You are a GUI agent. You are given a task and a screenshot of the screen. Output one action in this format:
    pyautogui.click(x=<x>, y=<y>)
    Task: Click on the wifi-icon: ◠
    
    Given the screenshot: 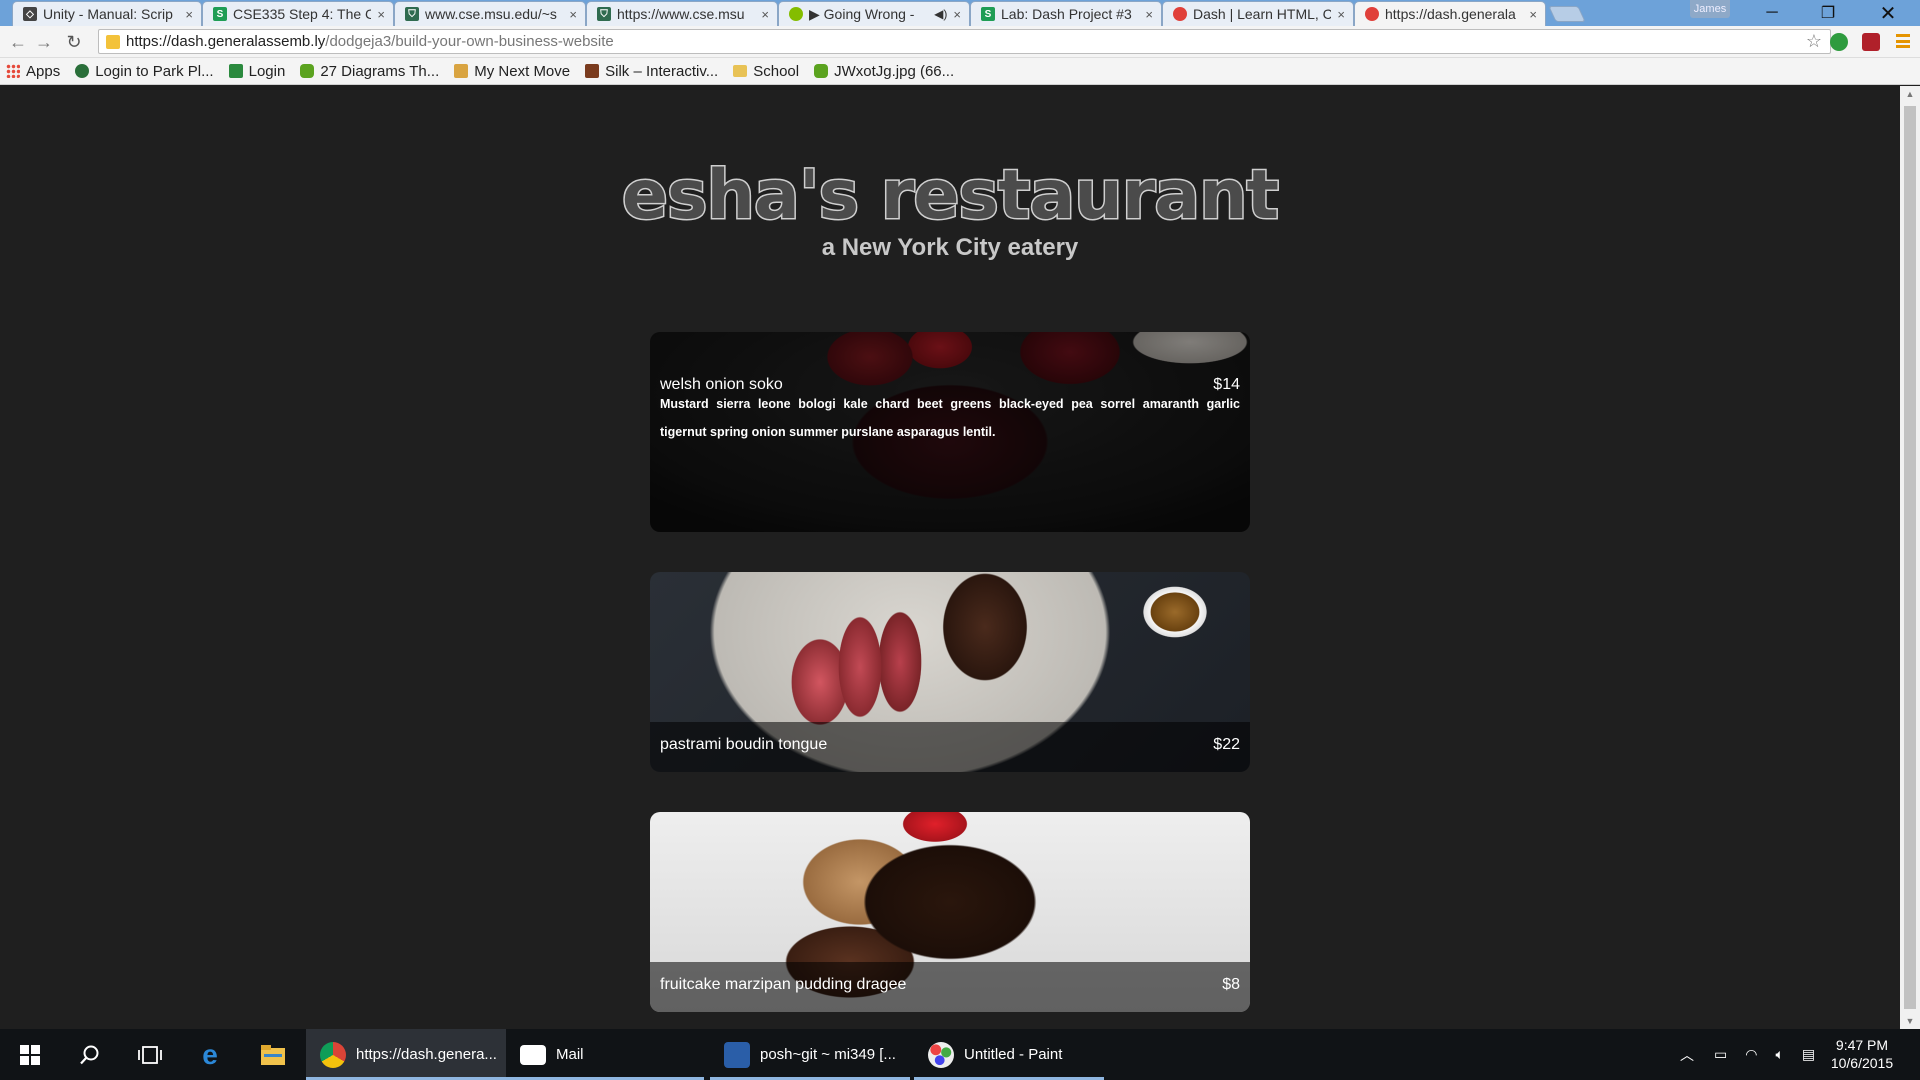 What is the action you would take?
    pyautogui.click(x=1751, y=1054)
    